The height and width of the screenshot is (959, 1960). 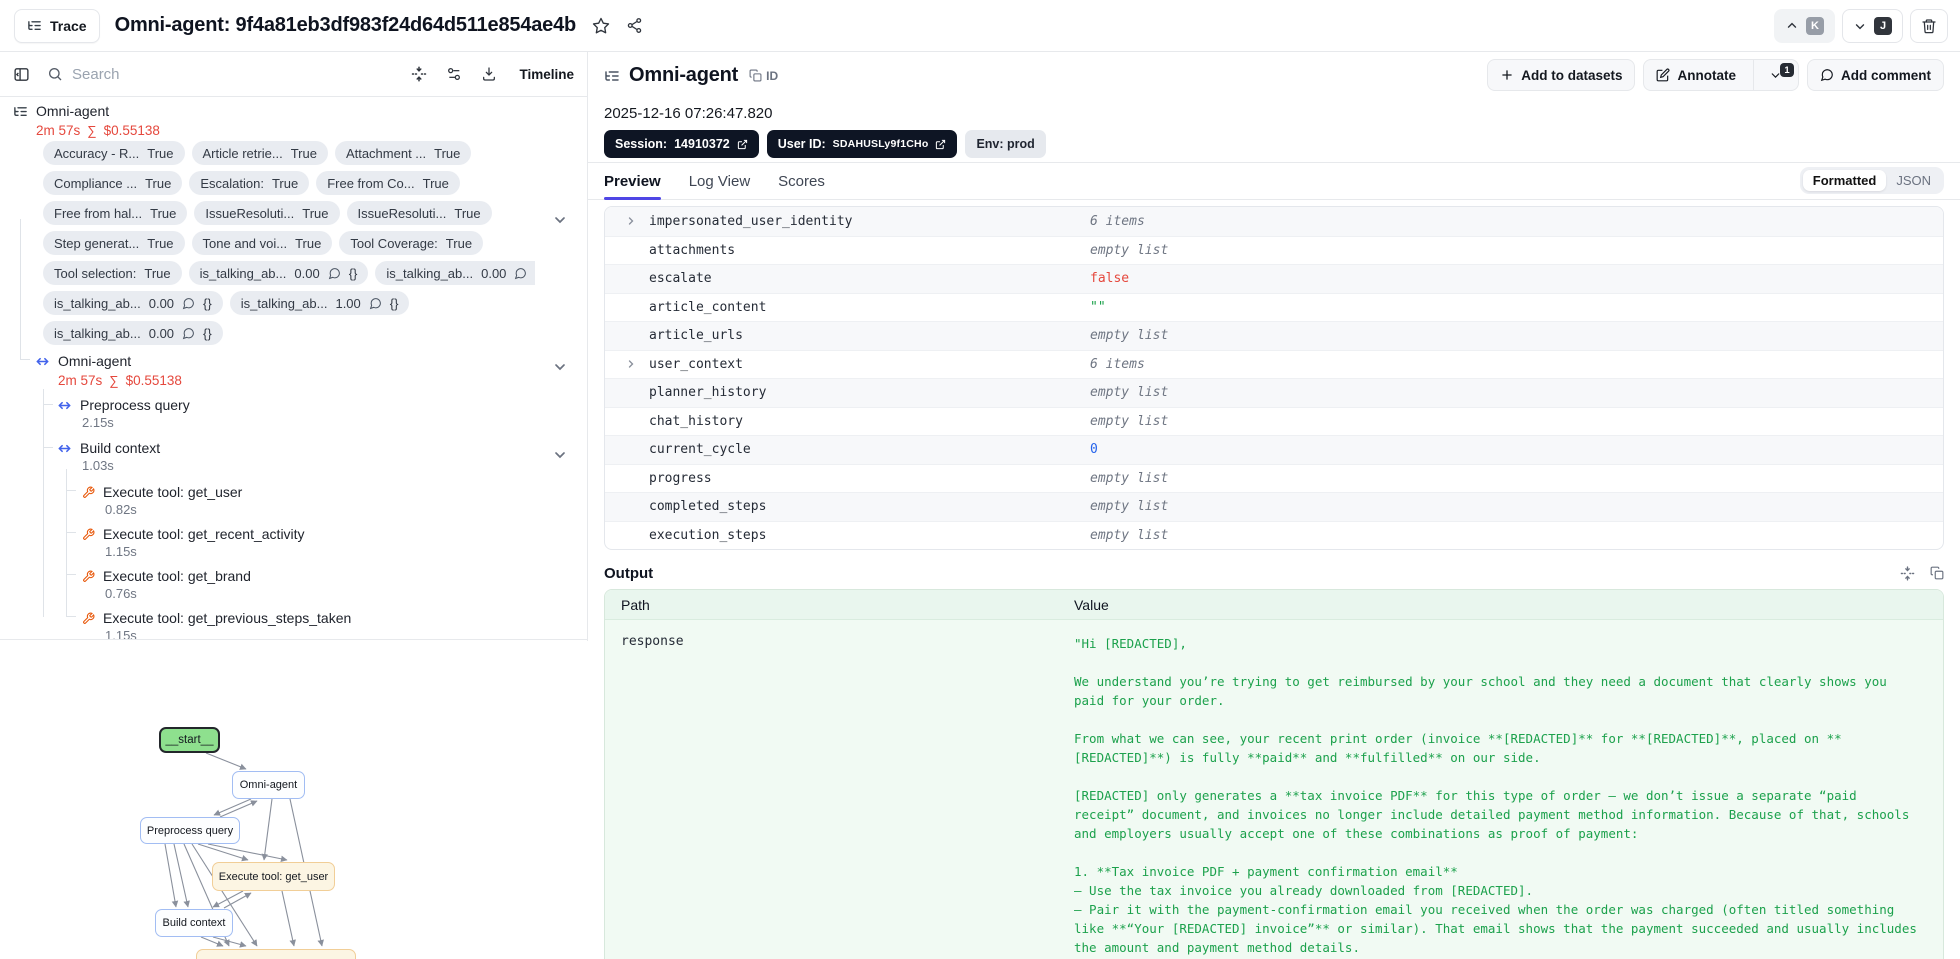 I want to click on trace-chip: Trace, so click(x=57, y=25).